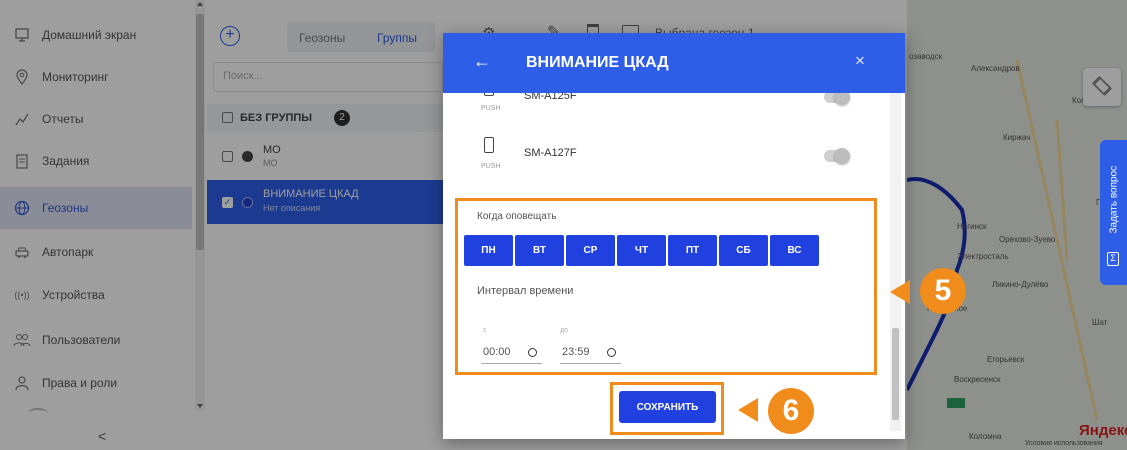 Image resolution: width=1127 pixels, height=450 pixels. I want to click on callout-highlight-schedule, so click(666, 286).